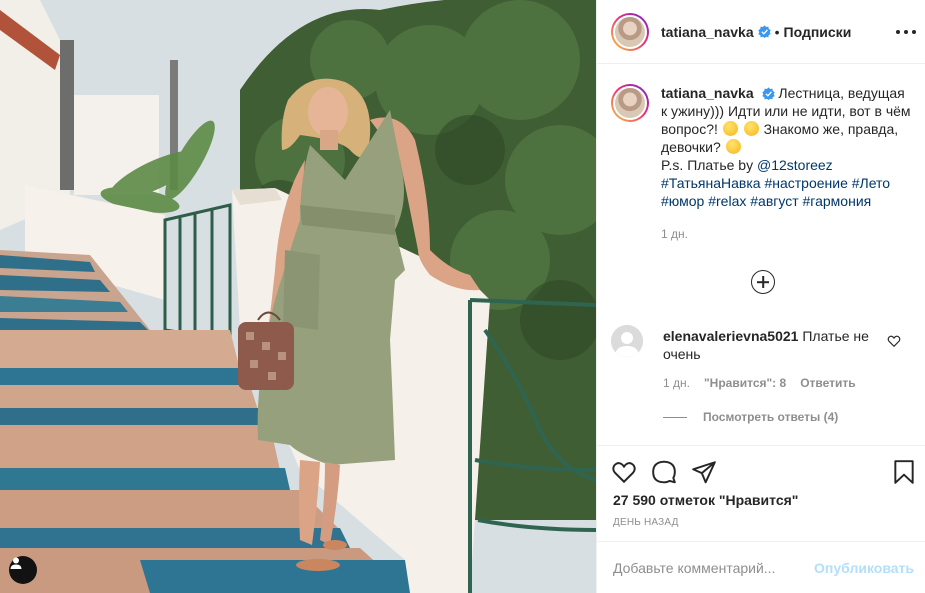 This screenshot has width=925, height=593. What do you see at coordinates (23, 570) in the screenshot?
I see `user-tag-icon` at bounding box center [23, 570].